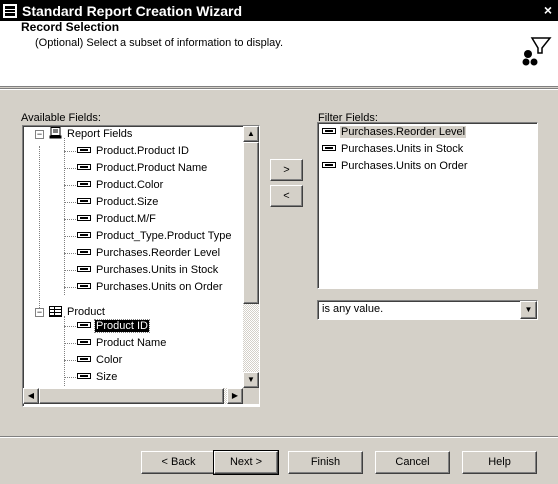 The height and width of the screenshot is (484, 558). I want to click on tree-item-selected: Product ID, so click(113, 326).